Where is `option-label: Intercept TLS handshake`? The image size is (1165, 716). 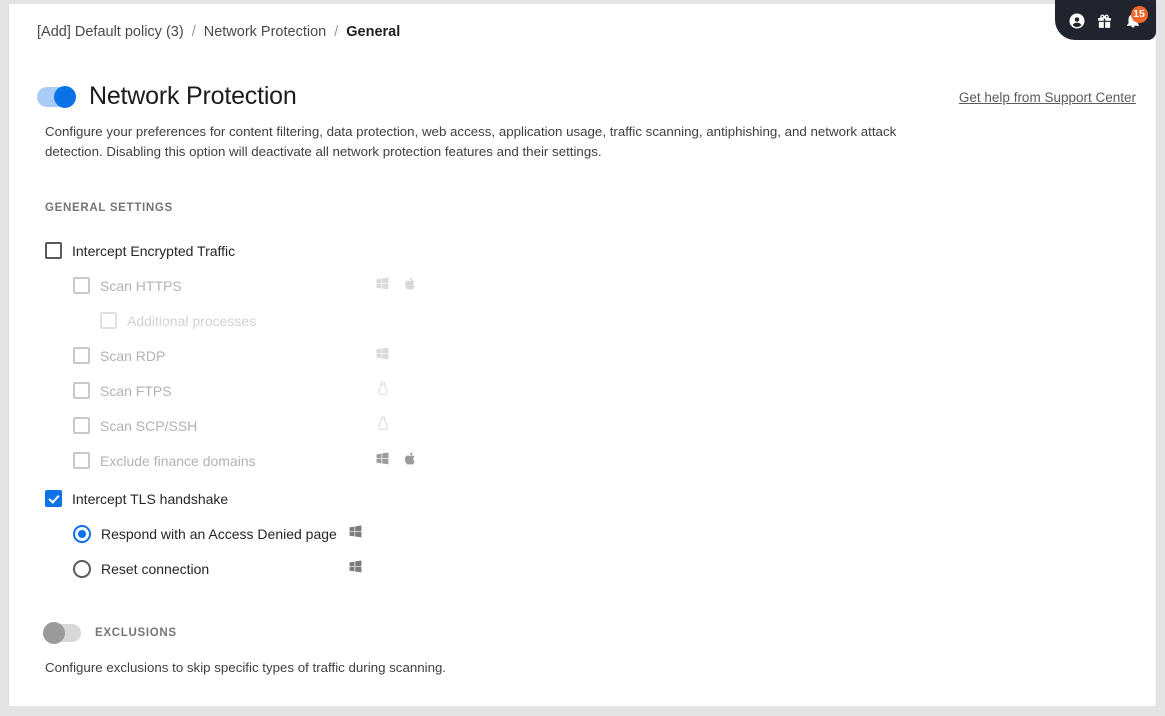
option-label: Intercept TLS handshake is located at coordinates (150, 498).